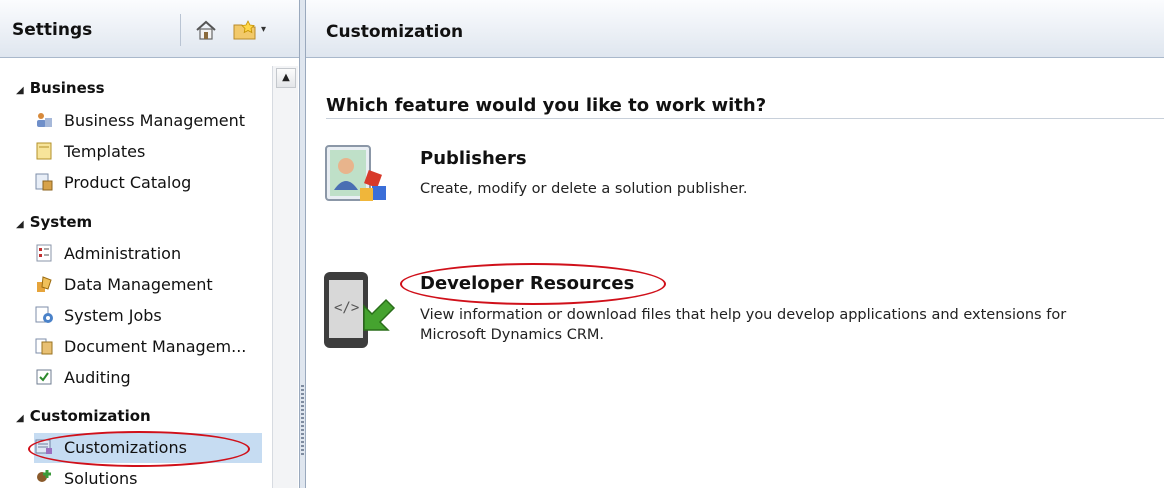 The image size is (1164, 498). Describe the element at coordinates (44, 447) in the screenshot. I see `customizations-icon` at that location.